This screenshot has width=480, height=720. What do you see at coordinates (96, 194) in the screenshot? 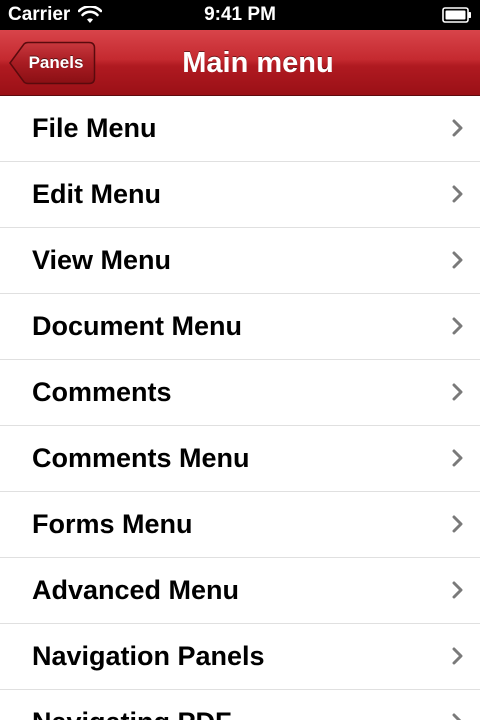
I see `list-item-label: Edit Menu` at bounding box center [96, 194].